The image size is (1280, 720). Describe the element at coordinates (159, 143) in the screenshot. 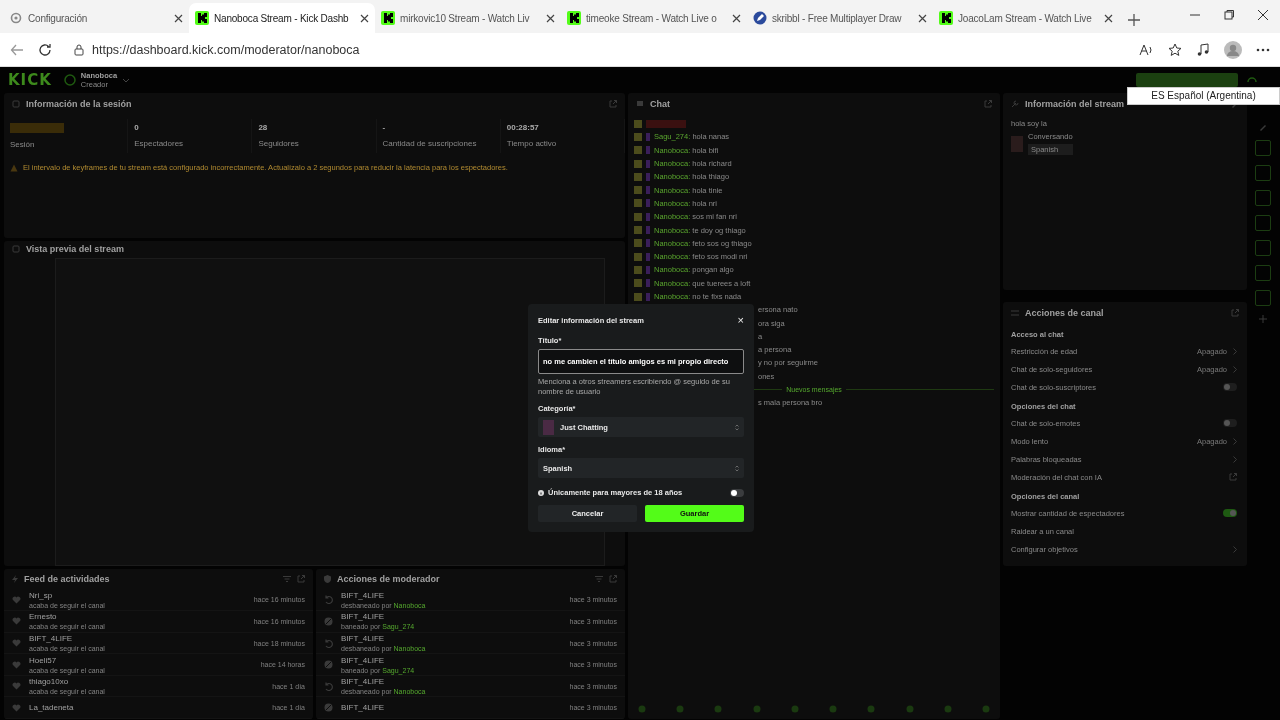

I see `stat-label: Espectadores` at that location.